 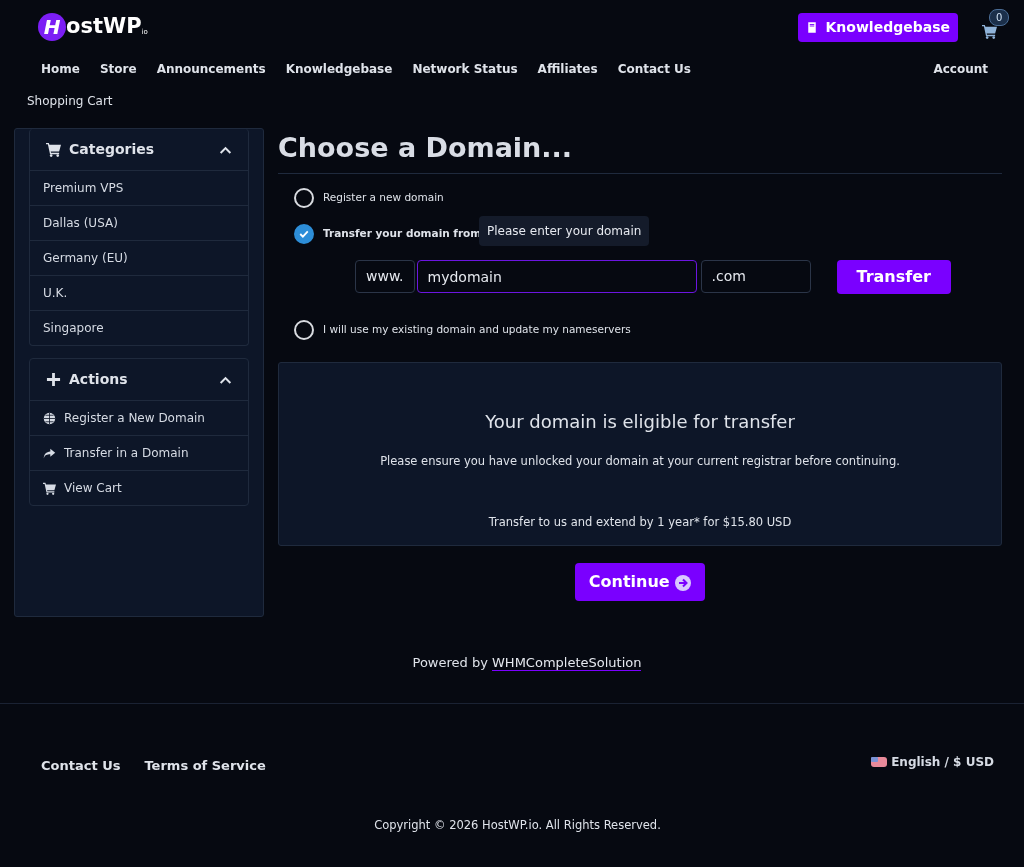 I want to click on sidebar-item: Register a New Domain, so click(x=134, y=418).